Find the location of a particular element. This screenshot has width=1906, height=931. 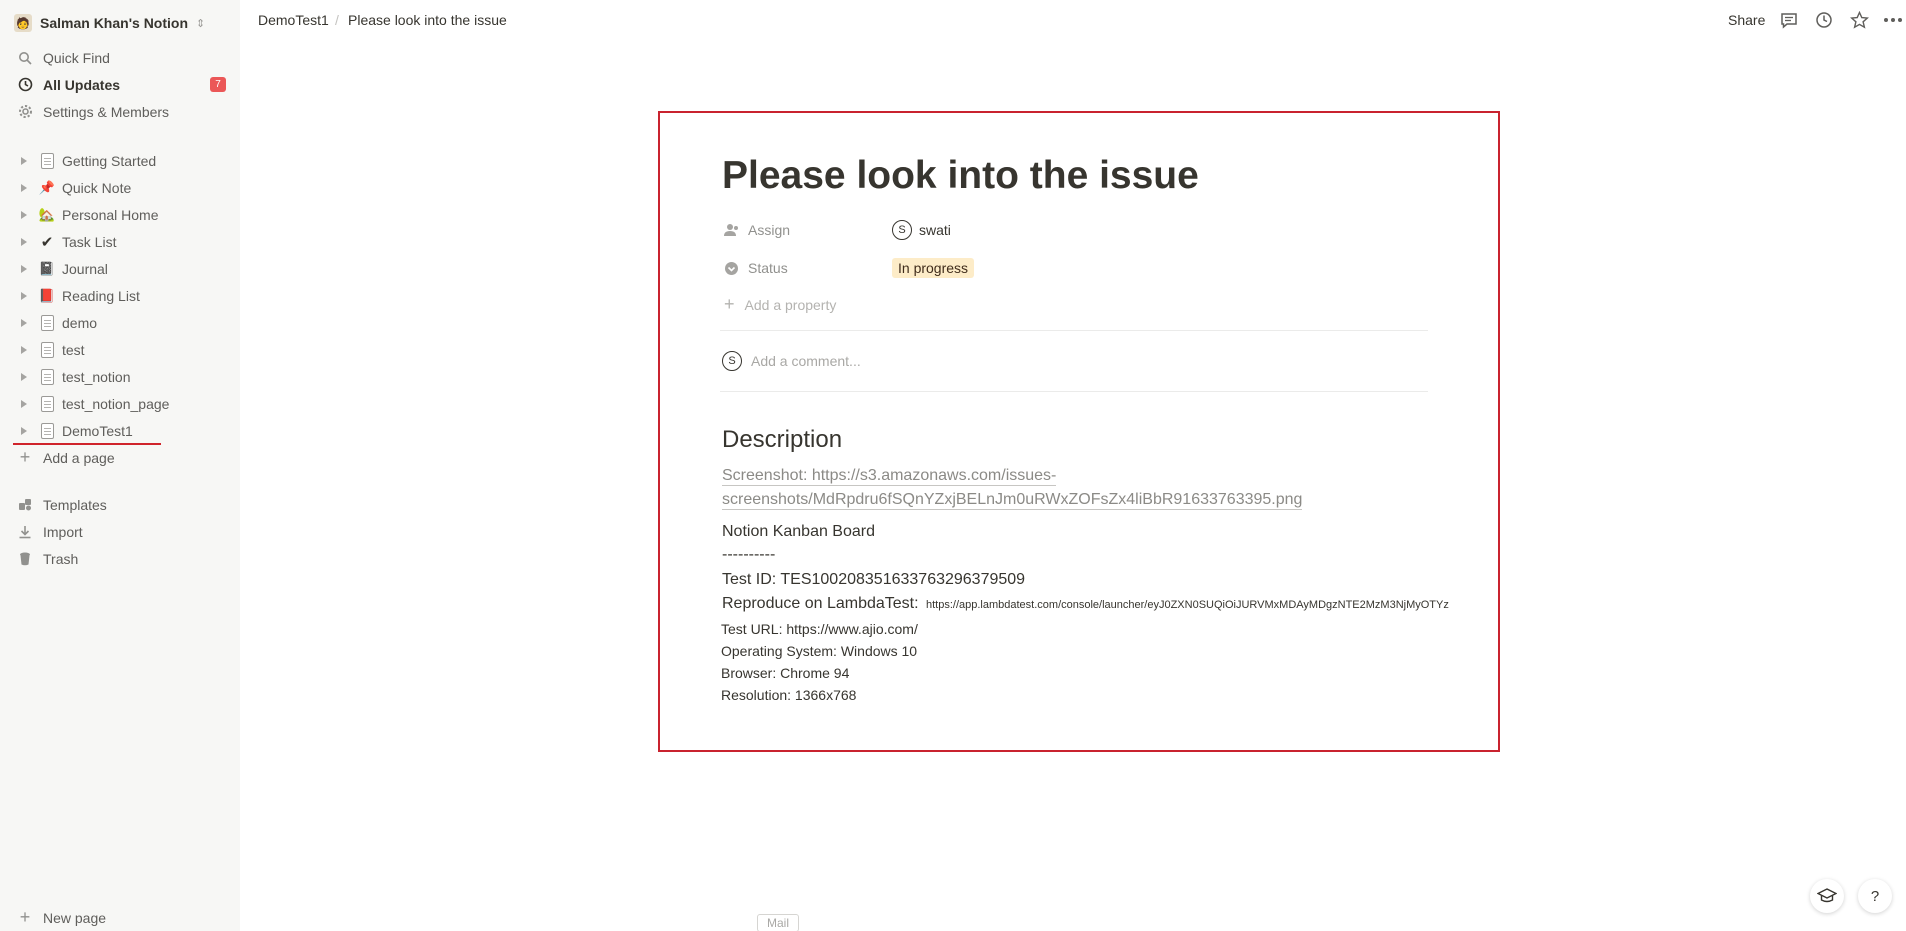

divider is located at coordinates (1074, 330).